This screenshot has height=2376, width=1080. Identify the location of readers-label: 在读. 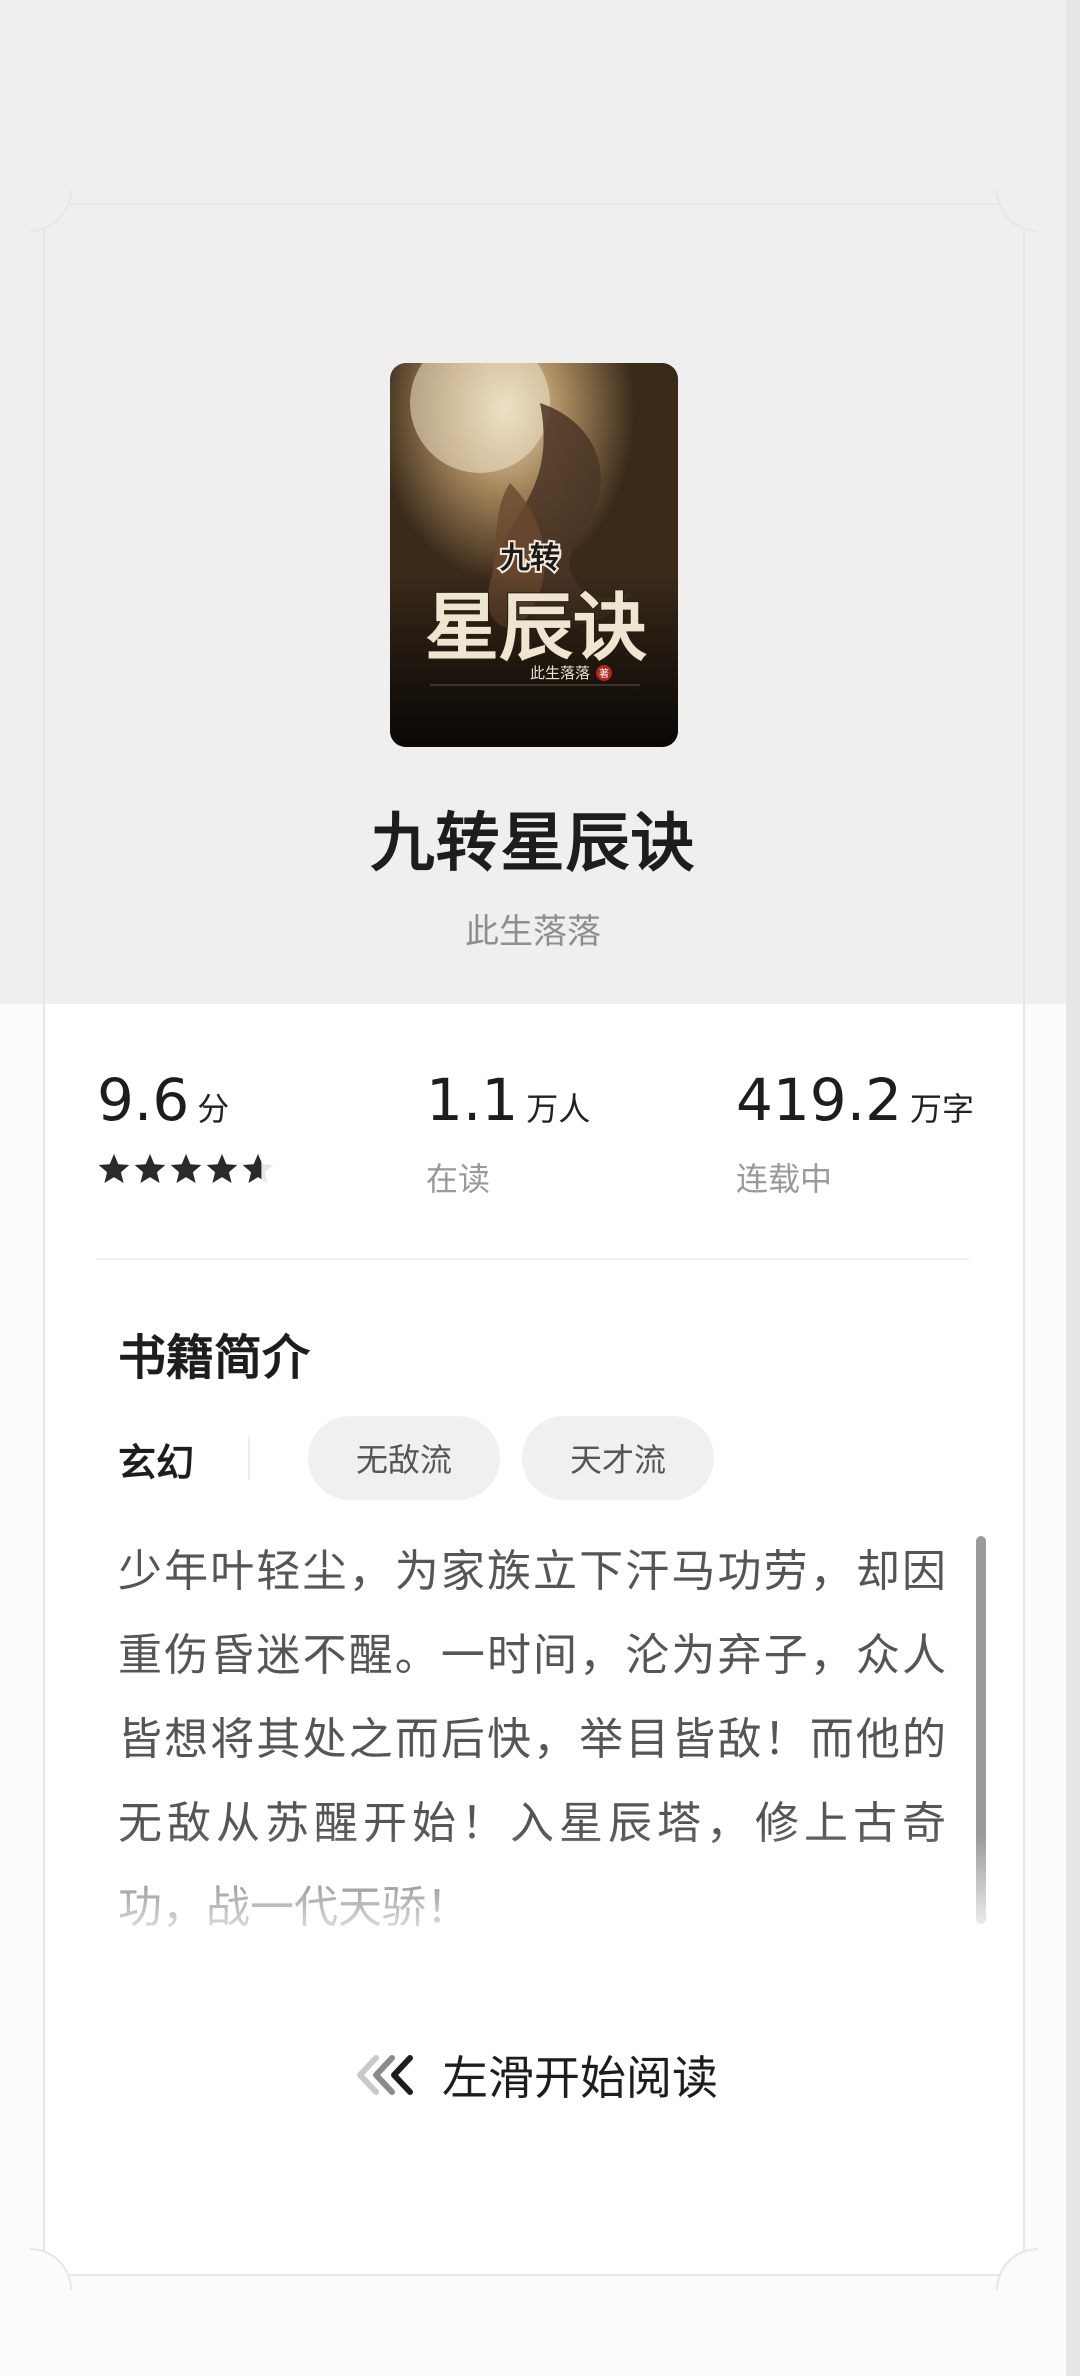
(458, 1179).